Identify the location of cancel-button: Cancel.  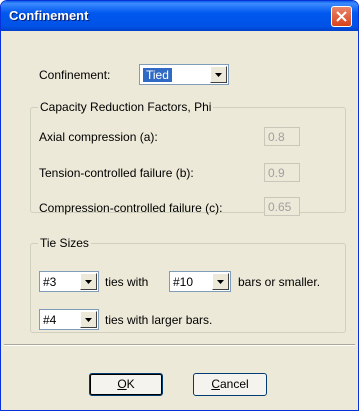
(230, 384).